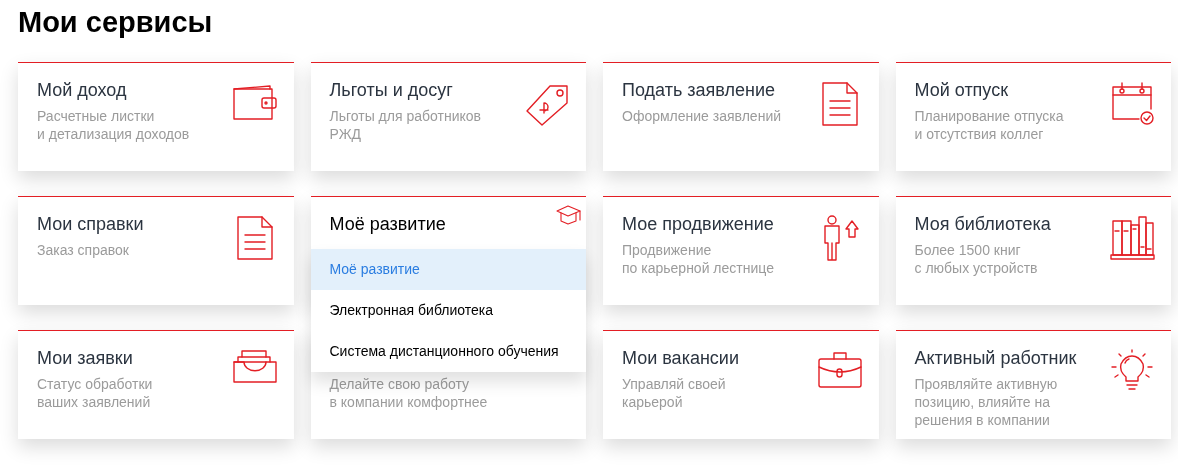 The height and width of the screenshot is (468, 1178). What do you see at coordinates (741, 384) in the screenshot?
I see `service-card: Мои вакансии Управляй своей карьерой` at bounding box center [741, 384].